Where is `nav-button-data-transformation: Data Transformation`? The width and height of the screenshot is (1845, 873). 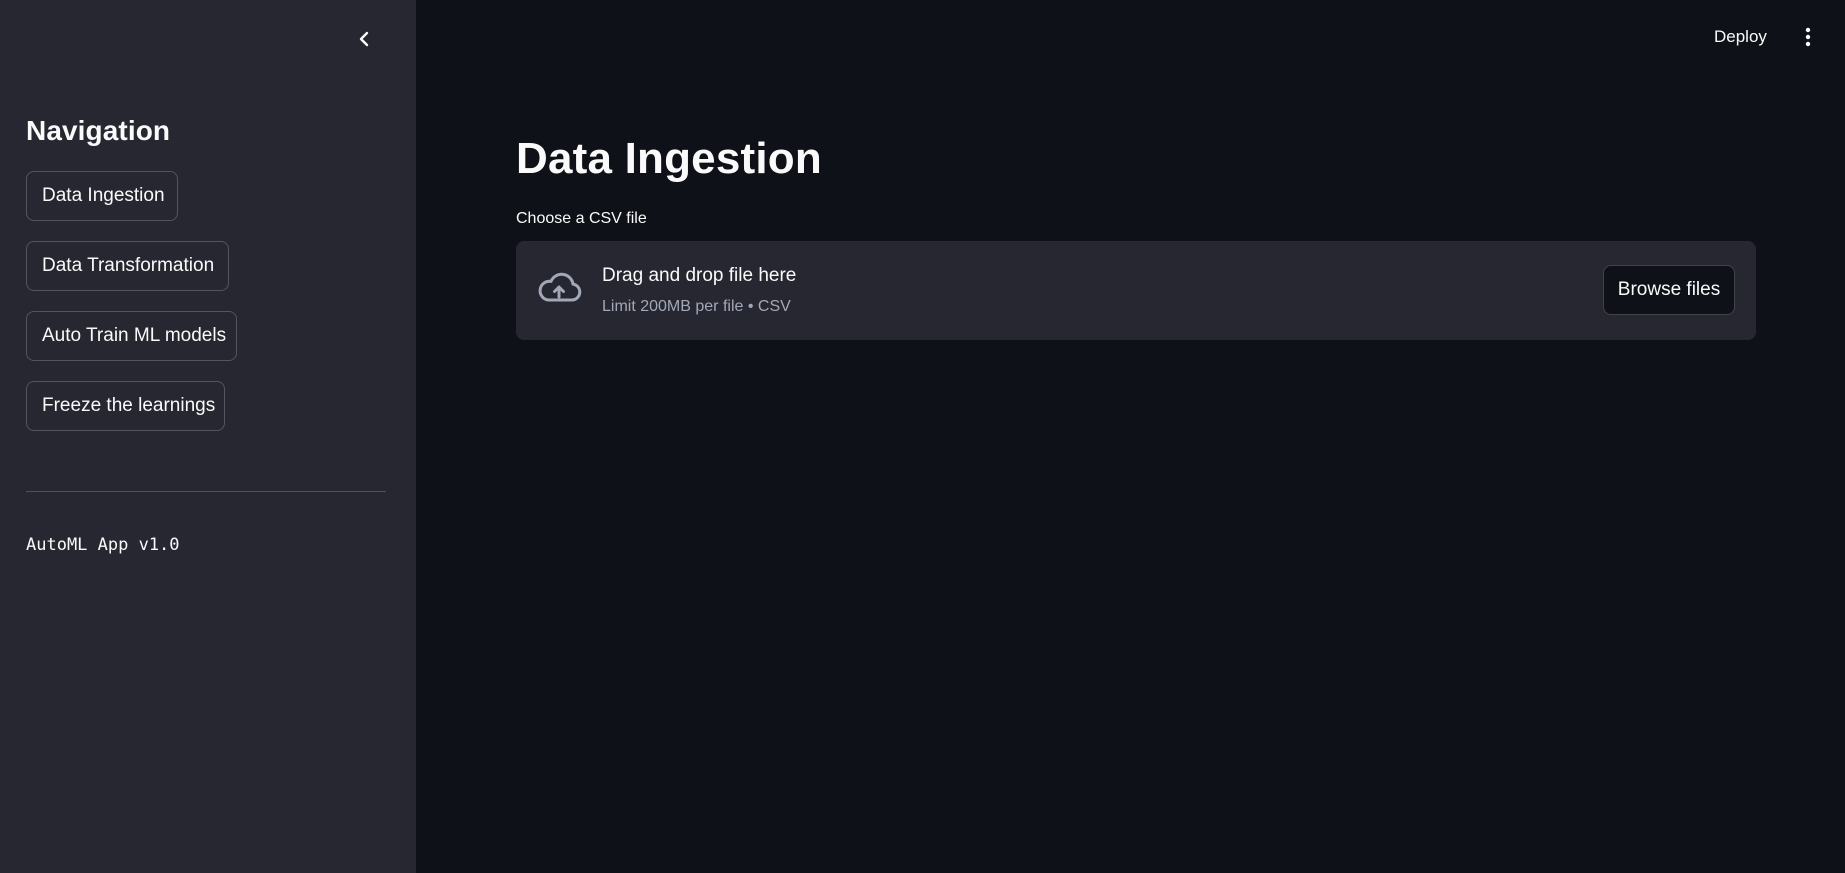
nav-button-data-transformation: Data Transformation is located at coordinates (127, 266).